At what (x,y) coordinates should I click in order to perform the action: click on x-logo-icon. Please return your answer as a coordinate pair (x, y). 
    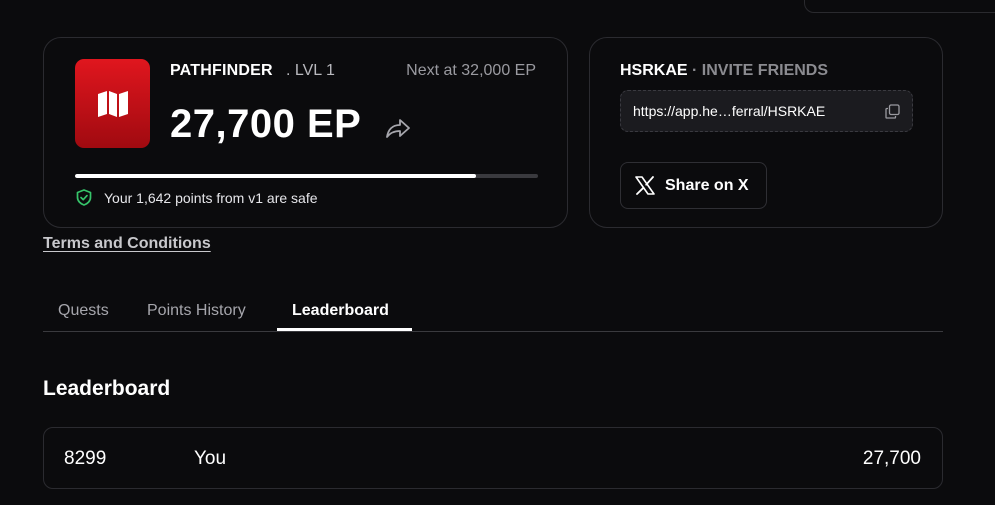
    Looking at the image, I should click on (645, 185).